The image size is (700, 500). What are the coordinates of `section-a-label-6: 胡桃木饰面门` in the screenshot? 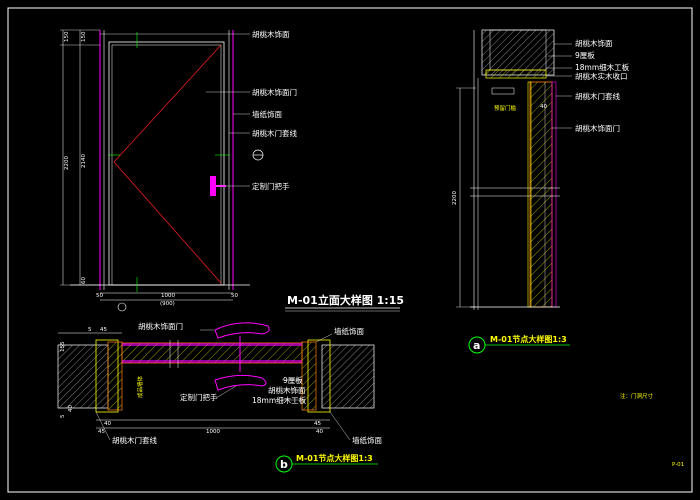 It's located at (597, 128).